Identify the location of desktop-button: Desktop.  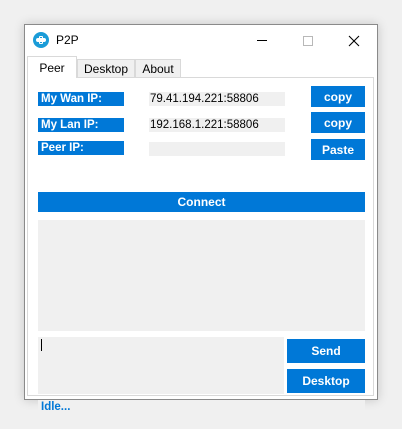
(326, 381).